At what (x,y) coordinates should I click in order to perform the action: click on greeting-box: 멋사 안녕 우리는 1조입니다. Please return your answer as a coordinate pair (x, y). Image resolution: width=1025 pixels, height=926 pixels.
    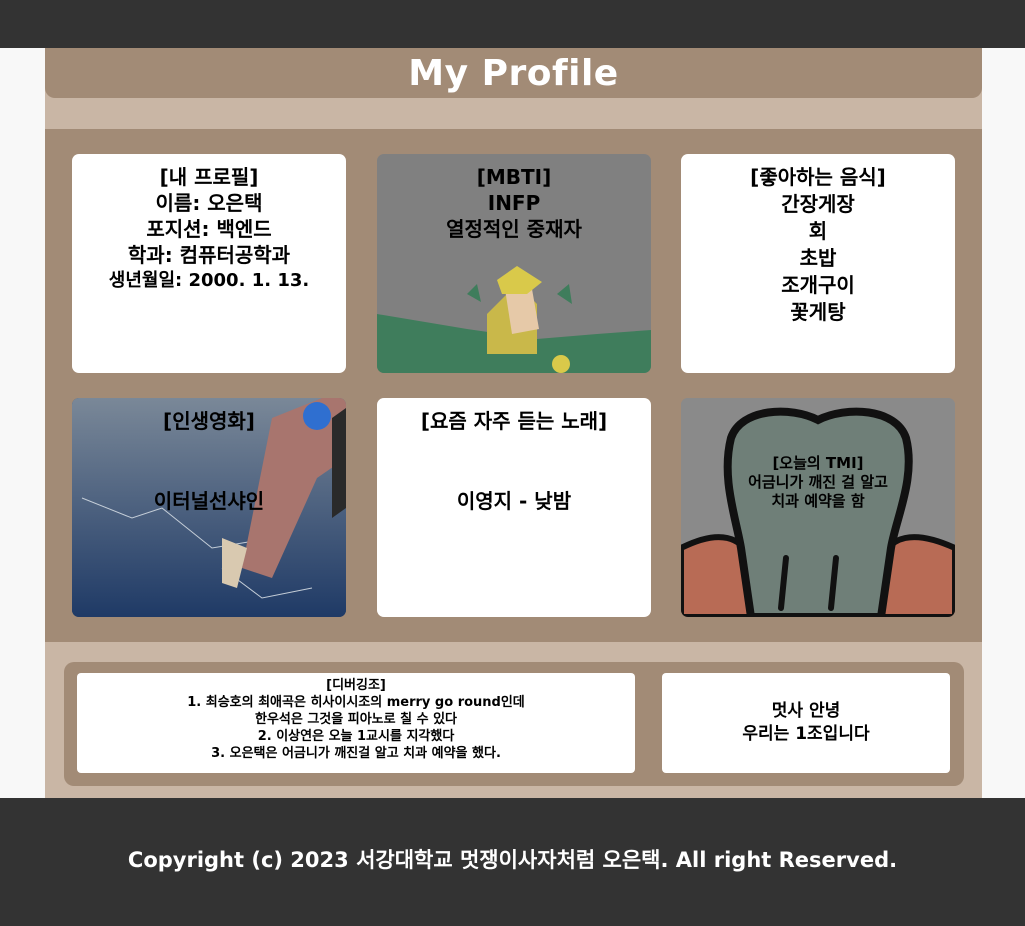
    Looking at the image, I should click on (806, 723).